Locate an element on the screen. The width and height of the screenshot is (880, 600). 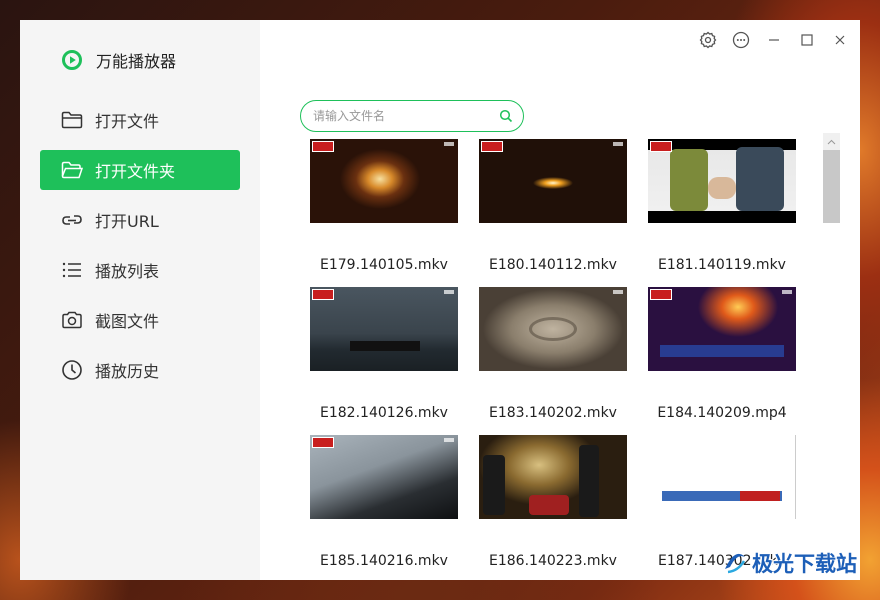
sidebar-item-screenshots: 截图文件 is located at coordinates (140, 320).